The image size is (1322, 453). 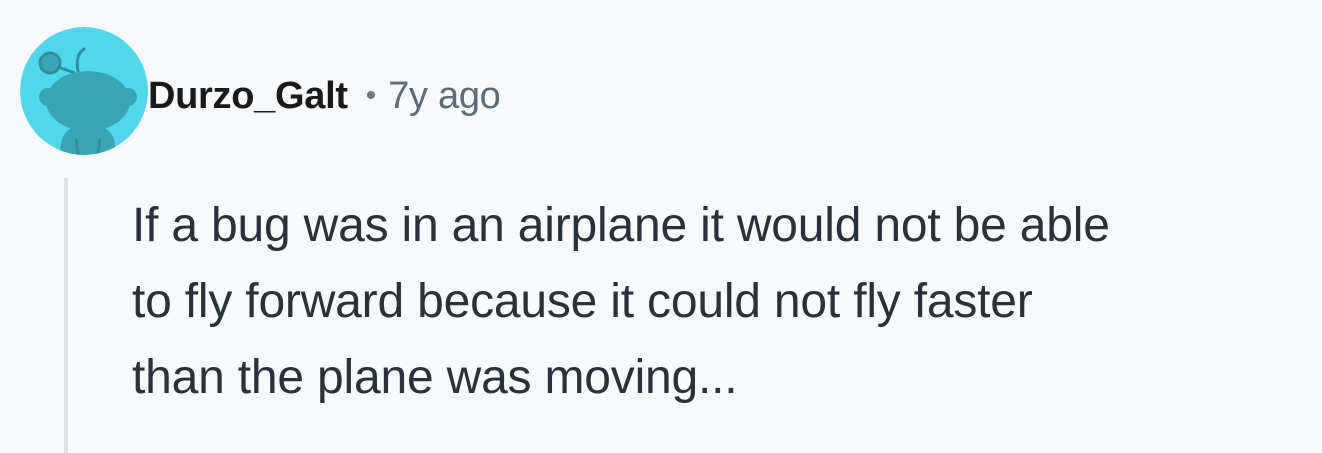 I want to click on user-avatar, so click(x=84, y=91).